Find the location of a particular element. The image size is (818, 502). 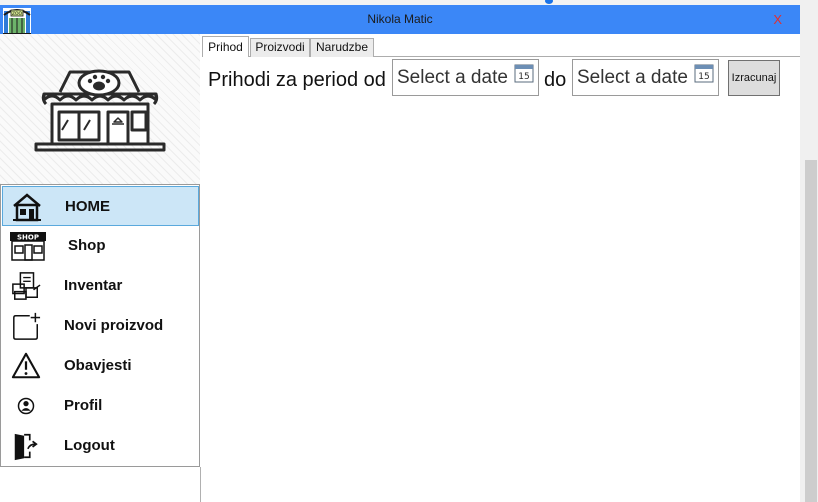

tab-narudzbe: Narudzbe is located at coordinates (342, 47).